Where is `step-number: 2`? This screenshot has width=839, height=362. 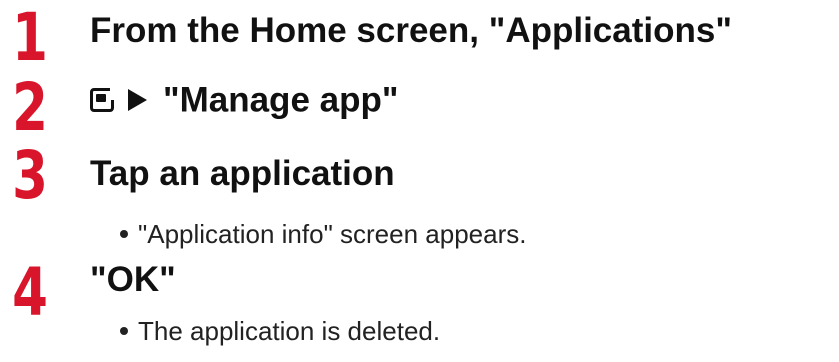 step-number: 2 is located at coordinates (30, 107).